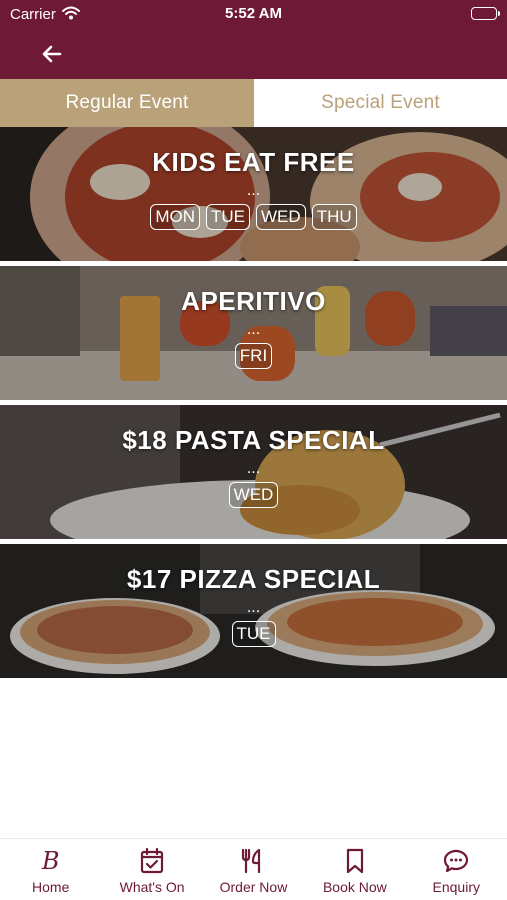 The image size is (507, 900). Describe the element at coordinates (253, 162) in the screenshot. I see `event-title: KIDS EAT FREE` at that location.